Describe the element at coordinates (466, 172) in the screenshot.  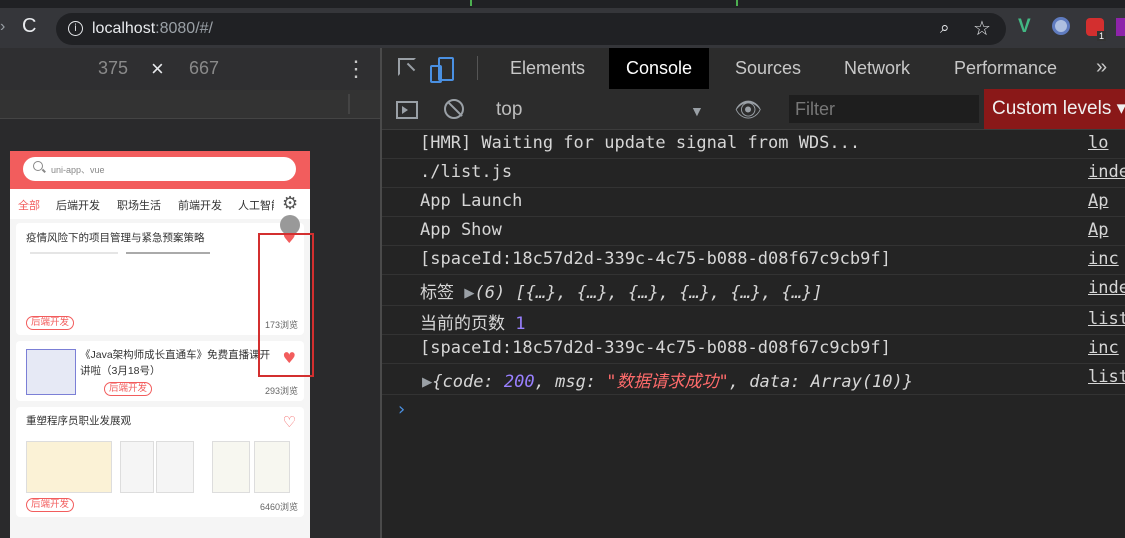
I see `log-text: ./list.js` at that location.